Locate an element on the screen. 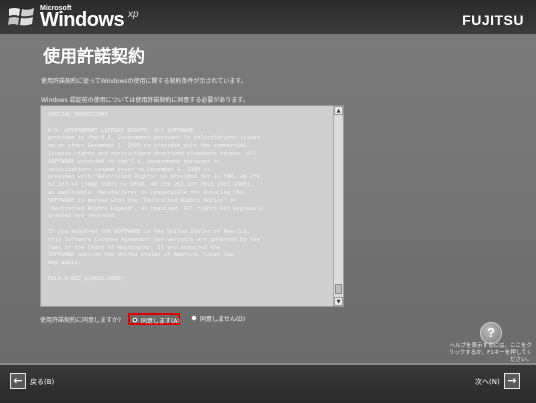 The height and width of the screenshot is (403, 536). help-text: ヘルプを表示するには、ここをクリックするか、F1キーを押してください。 is located at coordinates (490, 353).